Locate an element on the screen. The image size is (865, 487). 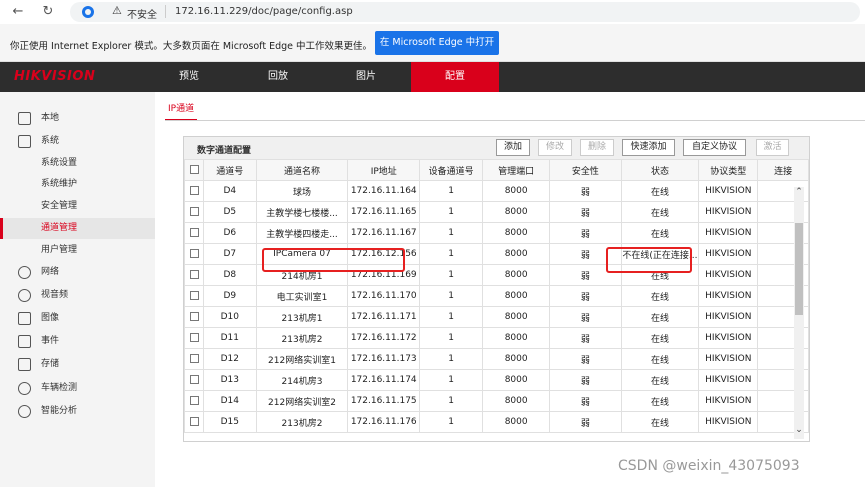
cell-channel-name: 213机房2 is located at coordinates (302, 422).